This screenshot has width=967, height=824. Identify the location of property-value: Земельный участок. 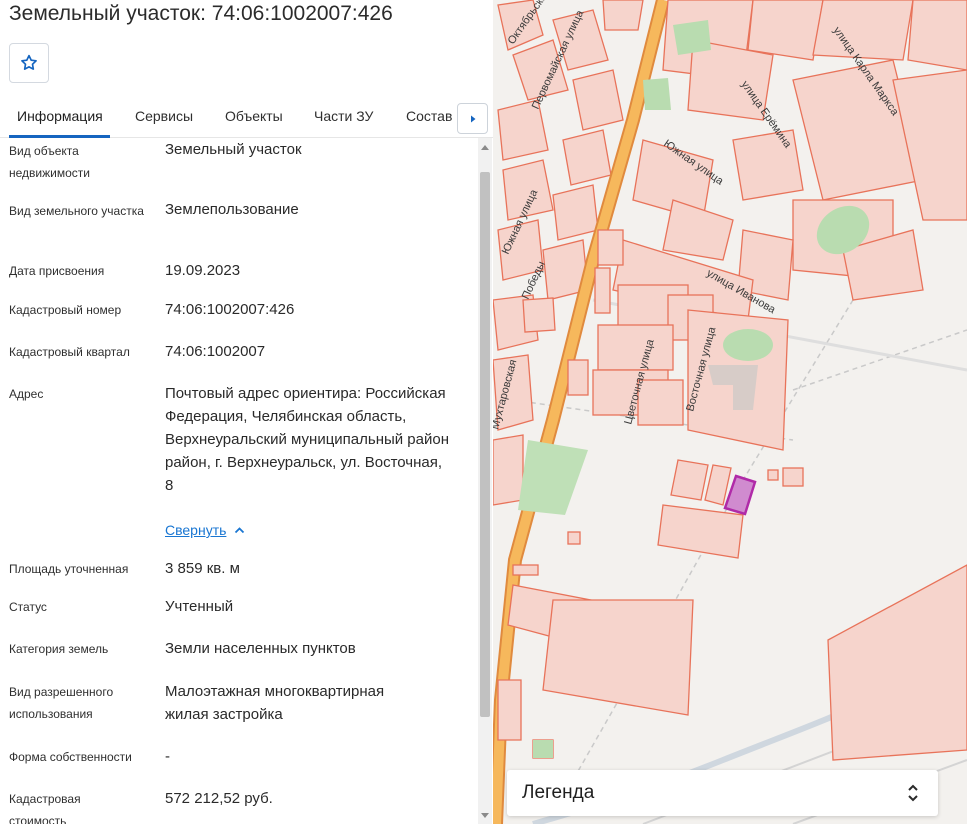
(233, 149).